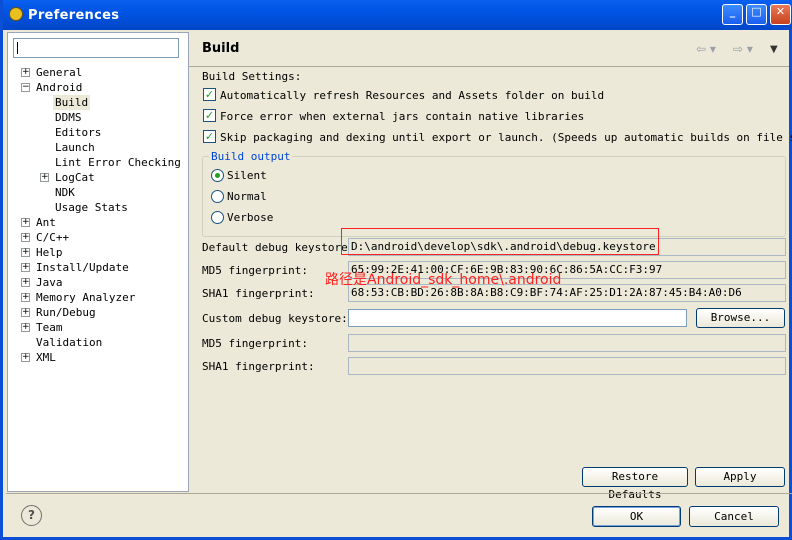 Image resolution: width=792 pixels, height=540 pixels. I want to click on custom-keystore-label: Custom debug keystore:, so click(275, 318).